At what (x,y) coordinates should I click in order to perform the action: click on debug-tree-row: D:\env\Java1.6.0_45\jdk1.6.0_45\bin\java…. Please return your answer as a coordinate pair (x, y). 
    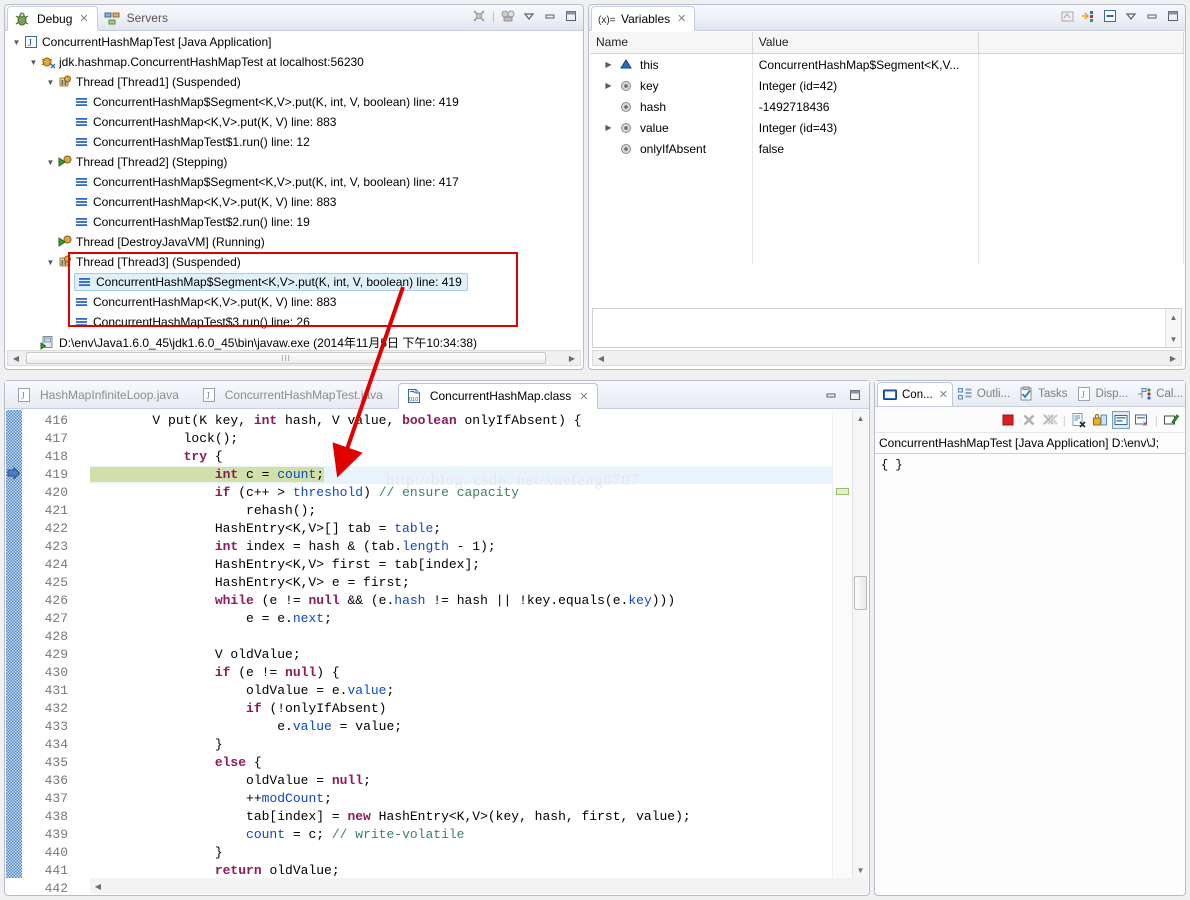
    Looking at the image, I should click on (294, 342).